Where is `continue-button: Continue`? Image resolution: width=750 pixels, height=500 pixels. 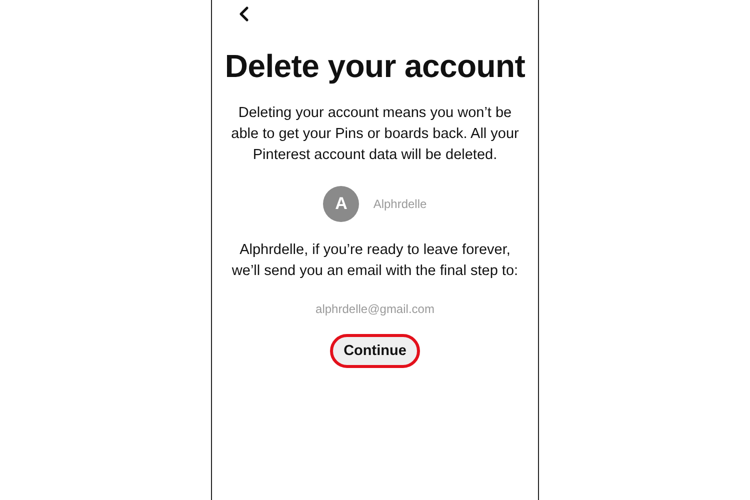
continue-button: Continue is located at coordinates (375, 351).